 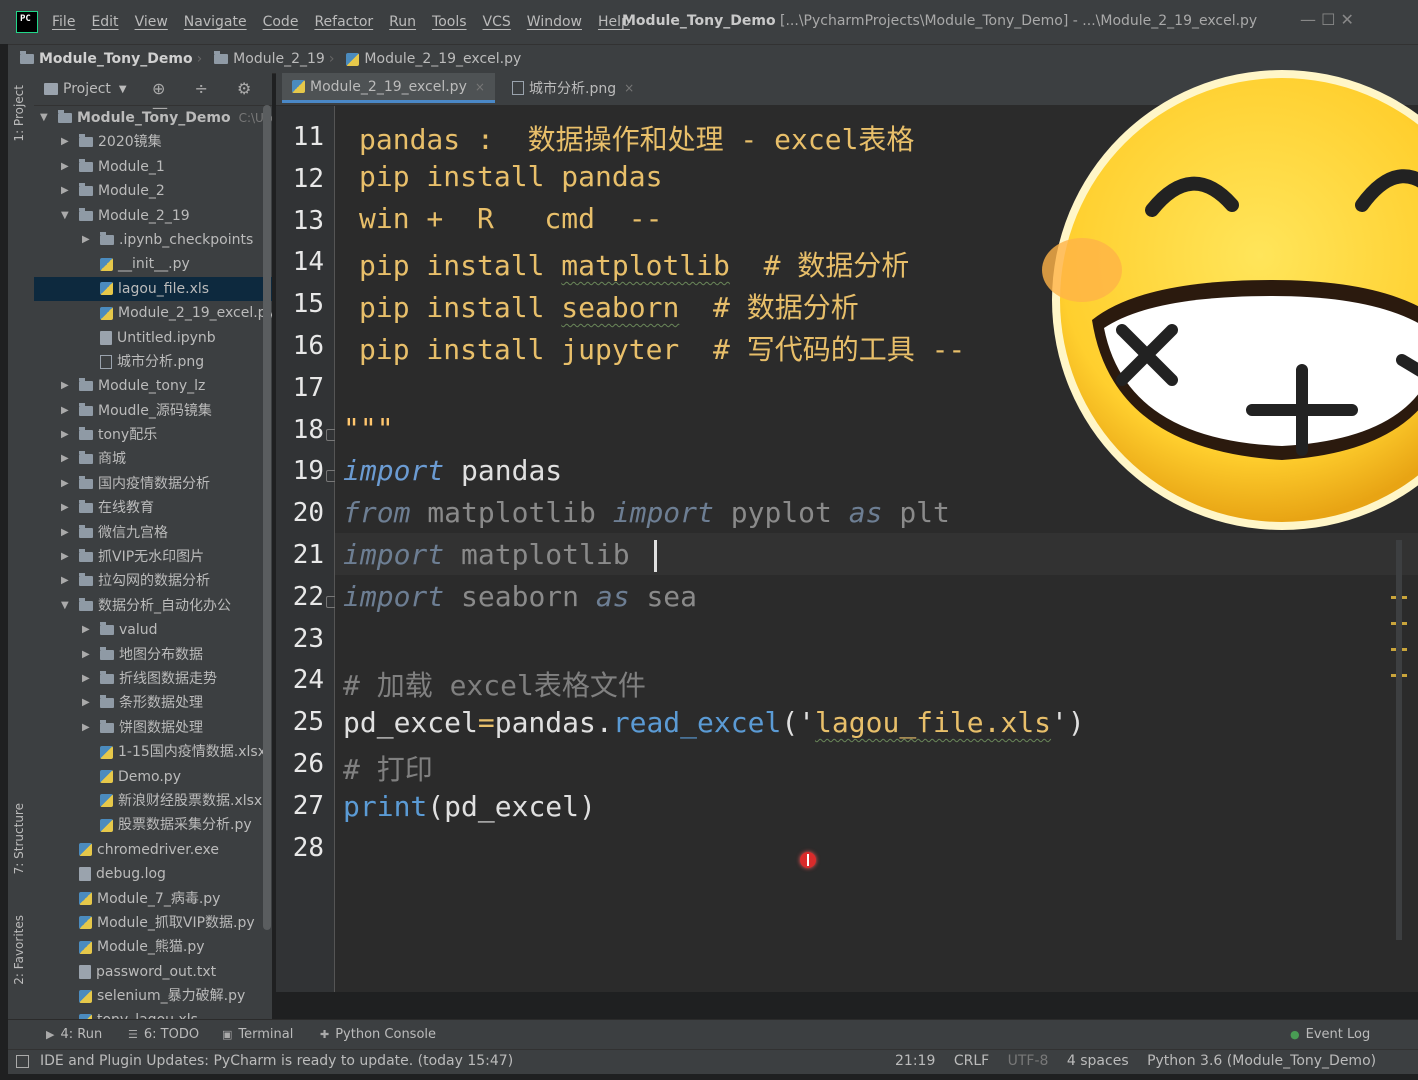 What do you see at coordinates (1028, 1061) in the screenshot?
I see `file-encoding: UTF-8` at bounding box center [1028, 1061].